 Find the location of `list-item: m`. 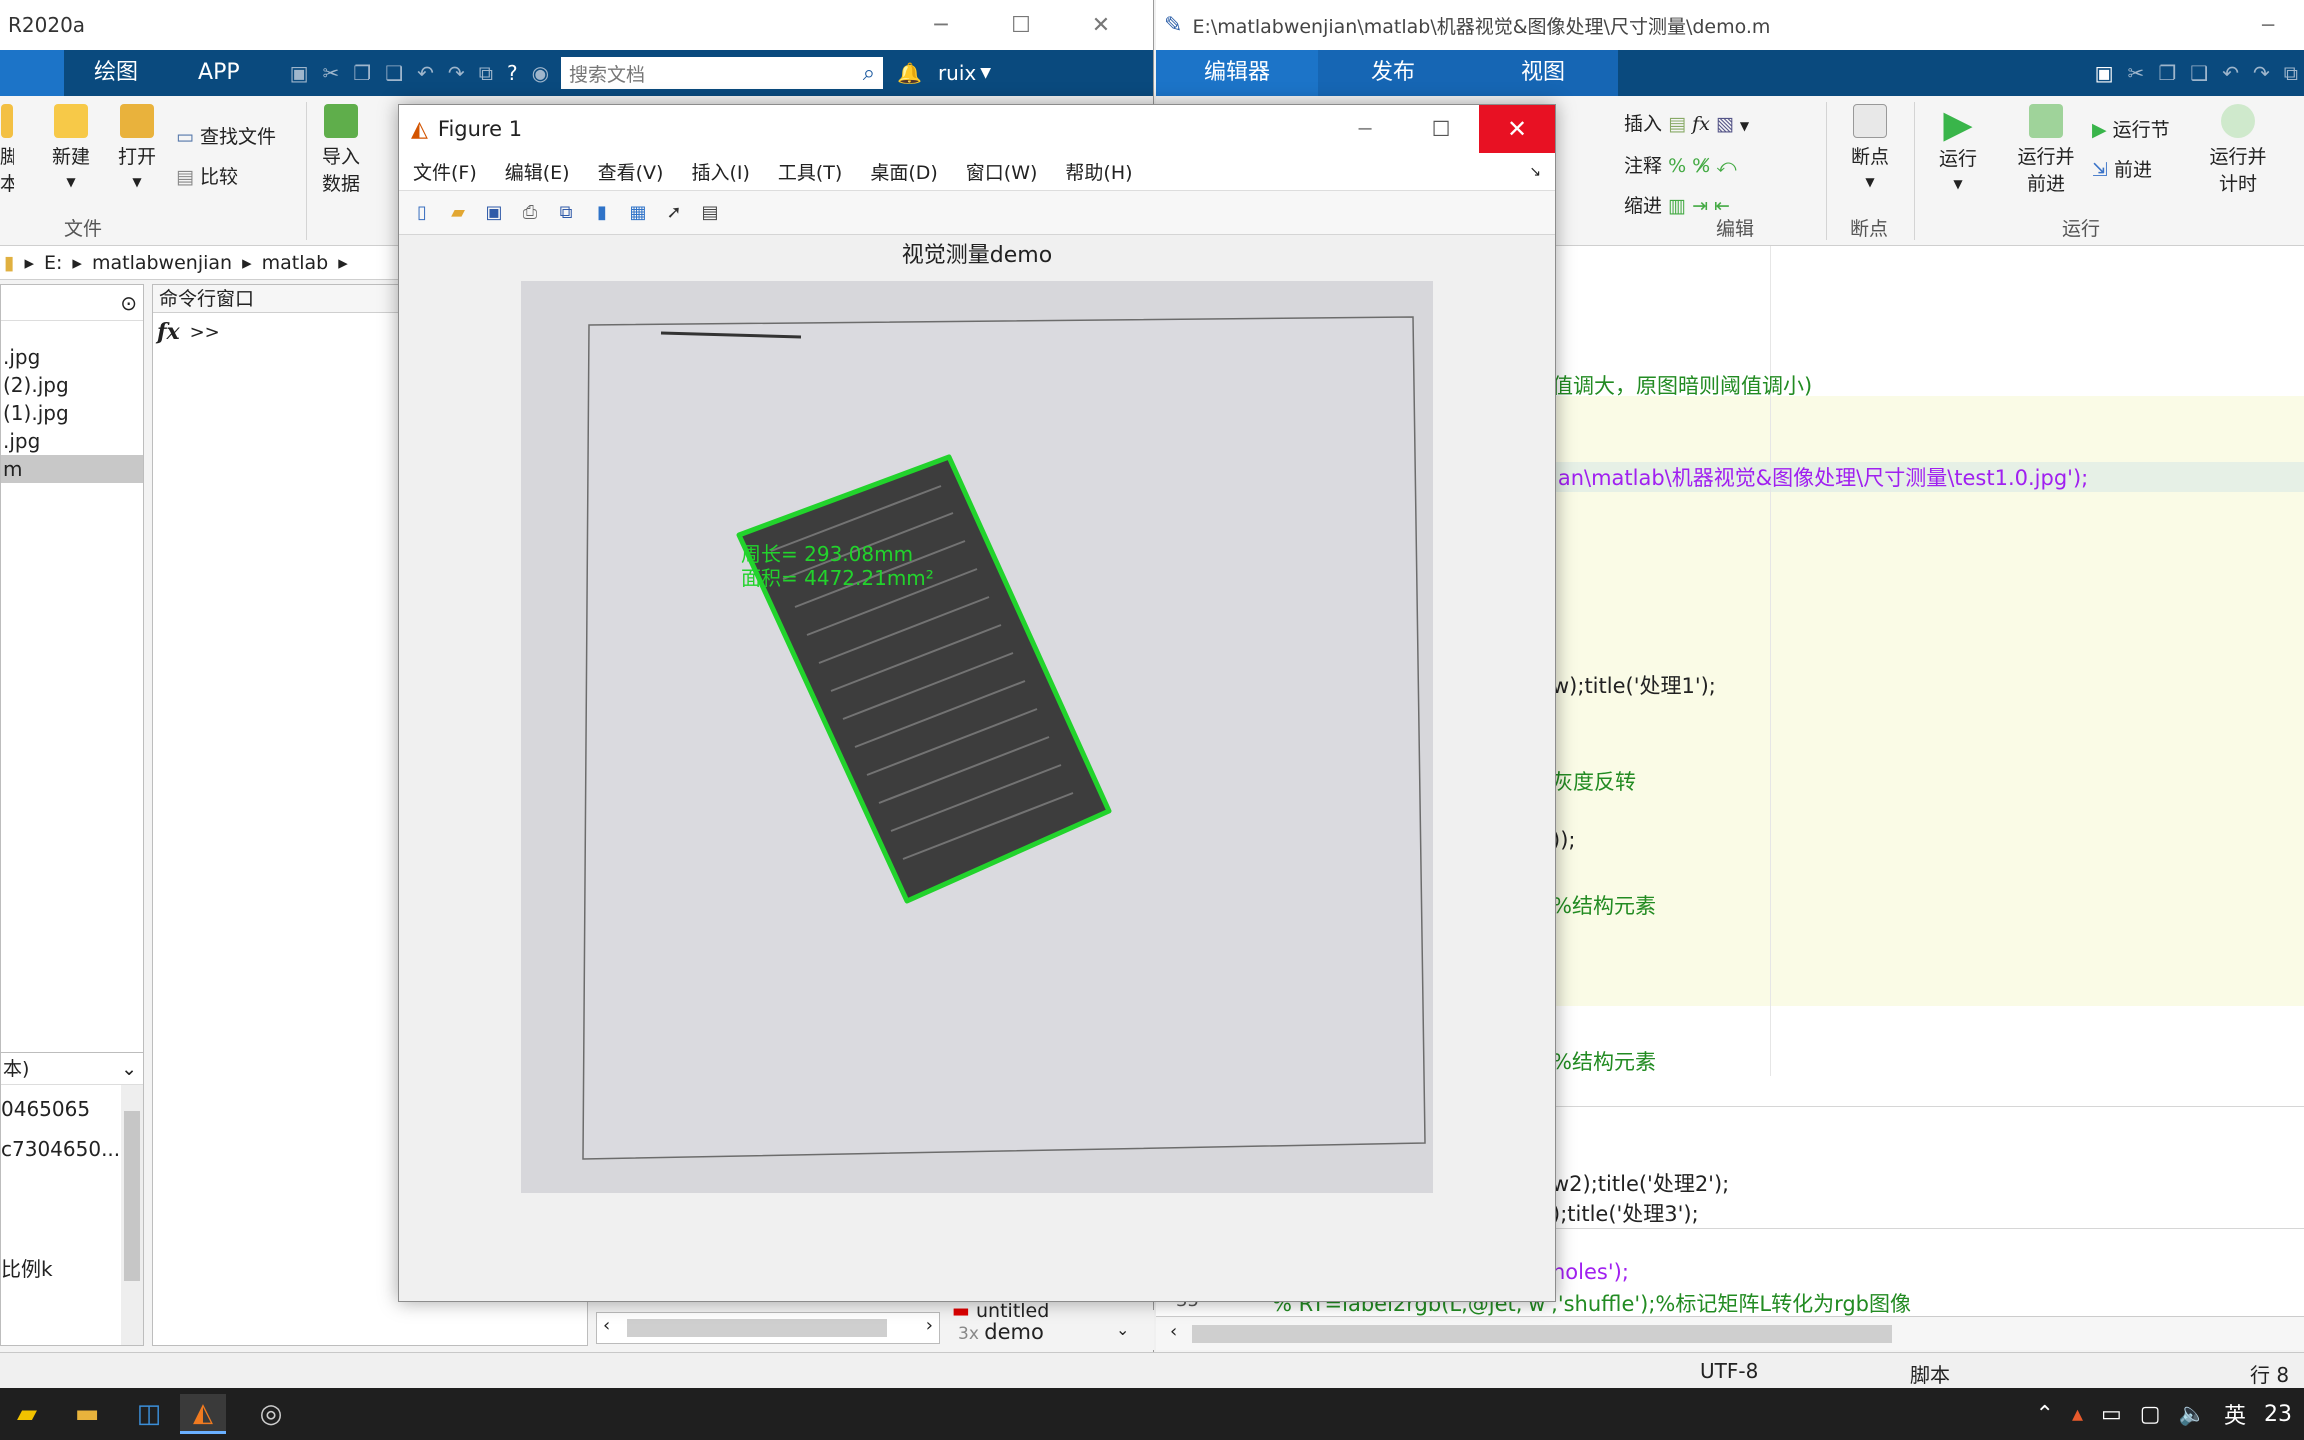

list-item: m is located at coordinates (72, 469).